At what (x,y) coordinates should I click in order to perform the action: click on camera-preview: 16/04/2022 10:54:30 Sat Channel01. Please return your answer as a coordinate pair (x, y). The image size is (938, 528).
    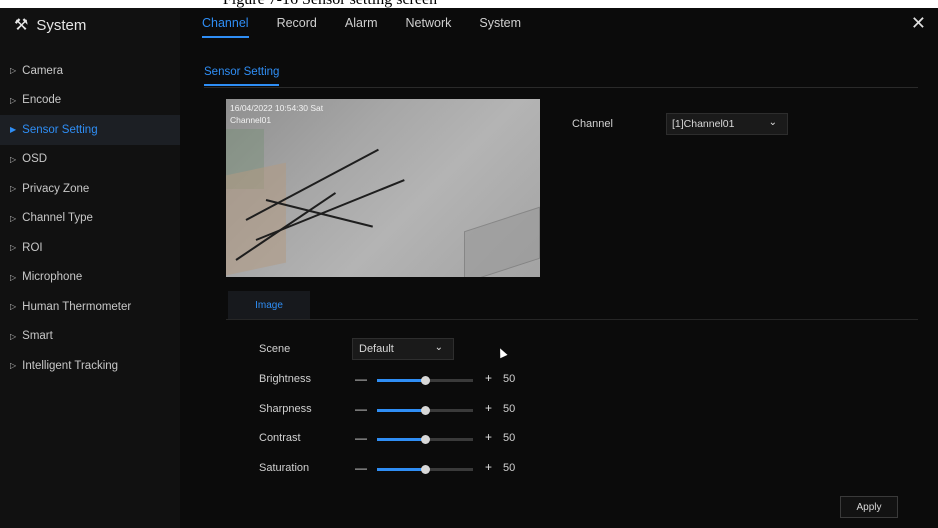
    Looking at the image, I should click on (383, 188).